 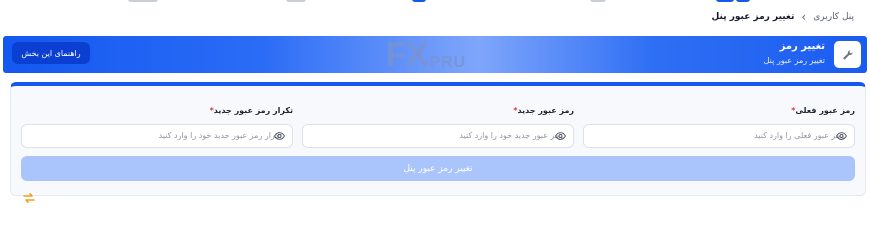 I want to click on confirm-password-label-text: تکرار رمز عبور جدید, so click(x=253, y=110).